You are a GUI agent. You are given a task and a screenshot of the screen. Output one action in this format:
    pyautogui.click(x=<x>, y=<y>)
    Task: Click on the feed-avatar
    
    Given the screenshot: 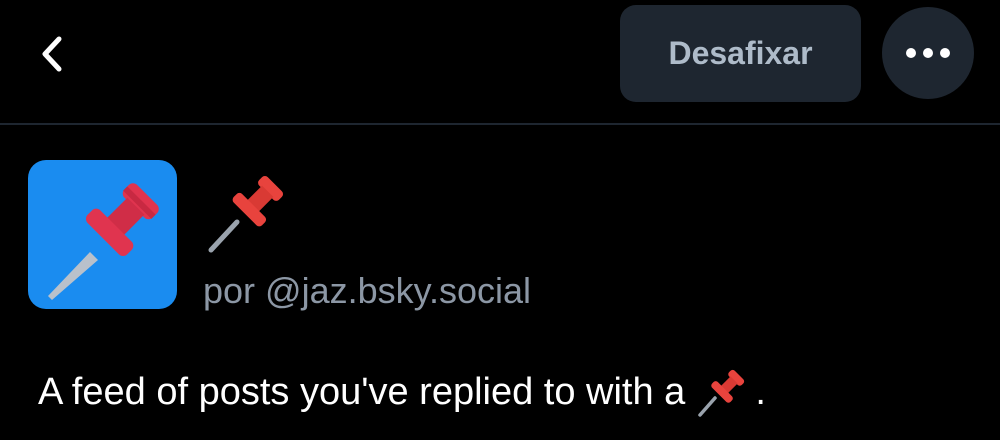 What is the action you would take?
    pyautogui.click(x=102, y=234)
    